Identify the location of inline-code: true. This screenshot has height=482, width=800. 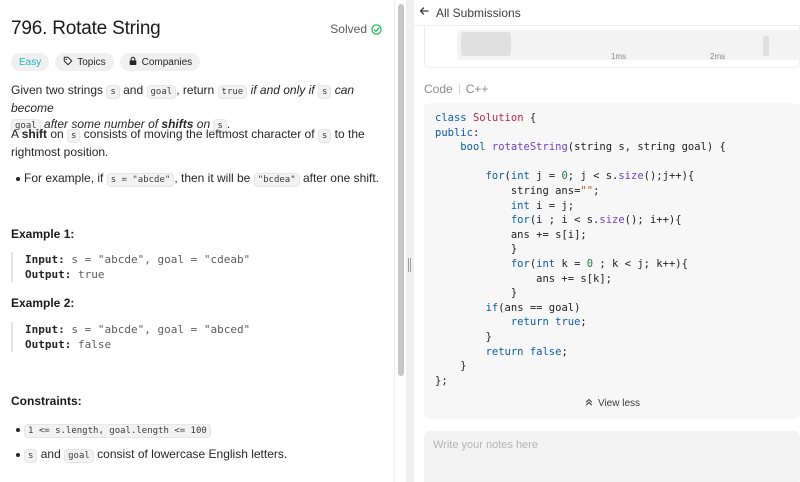
(232, 92).